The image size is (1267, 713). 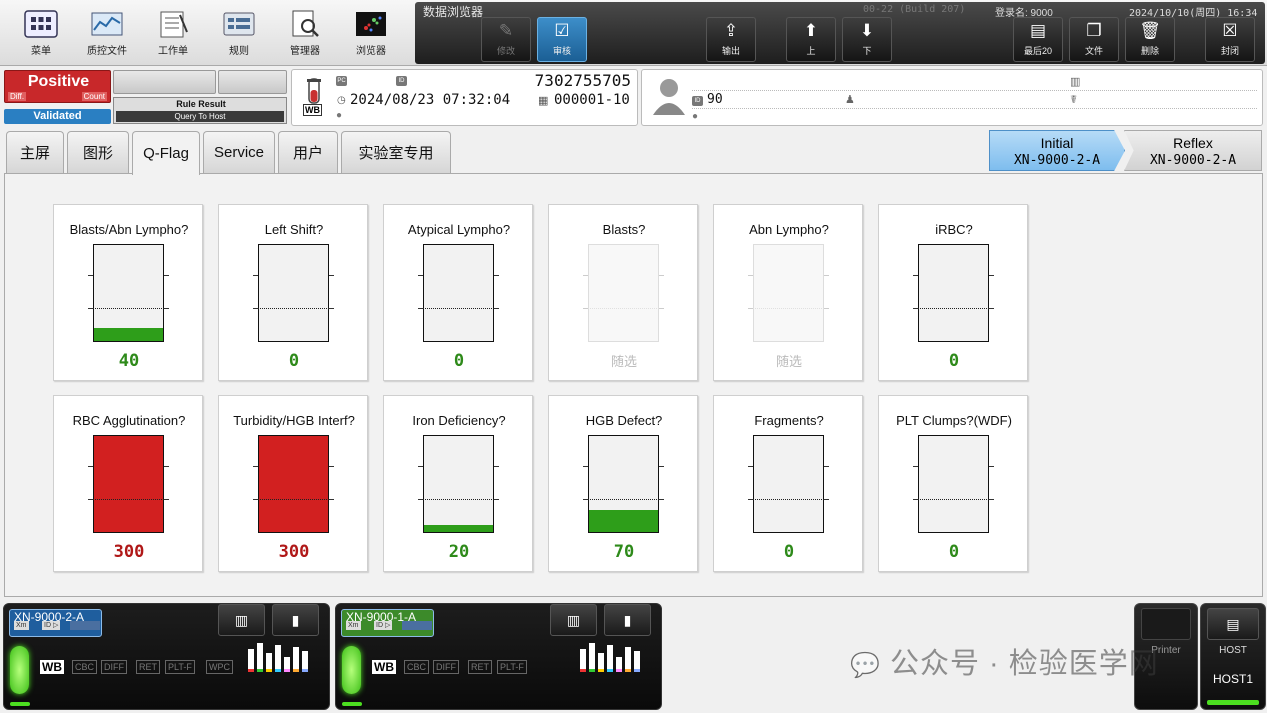 What do you see at coordinates (294, 552) in the screenshot?
I see `qflag-value: 300` at bounding box center [294, 552].